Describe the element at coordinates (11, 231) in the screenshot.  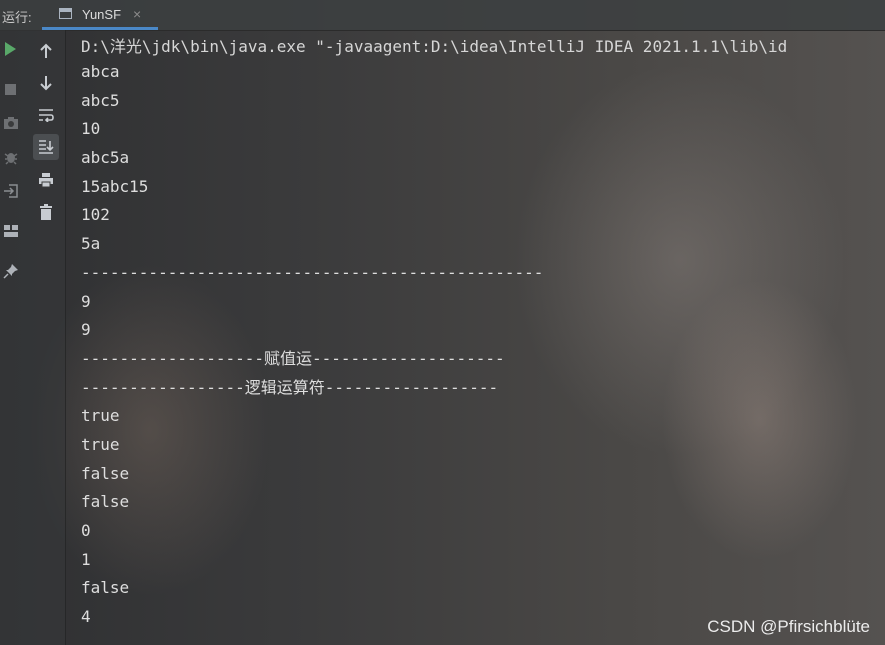
I see `layout-icon` at that location.